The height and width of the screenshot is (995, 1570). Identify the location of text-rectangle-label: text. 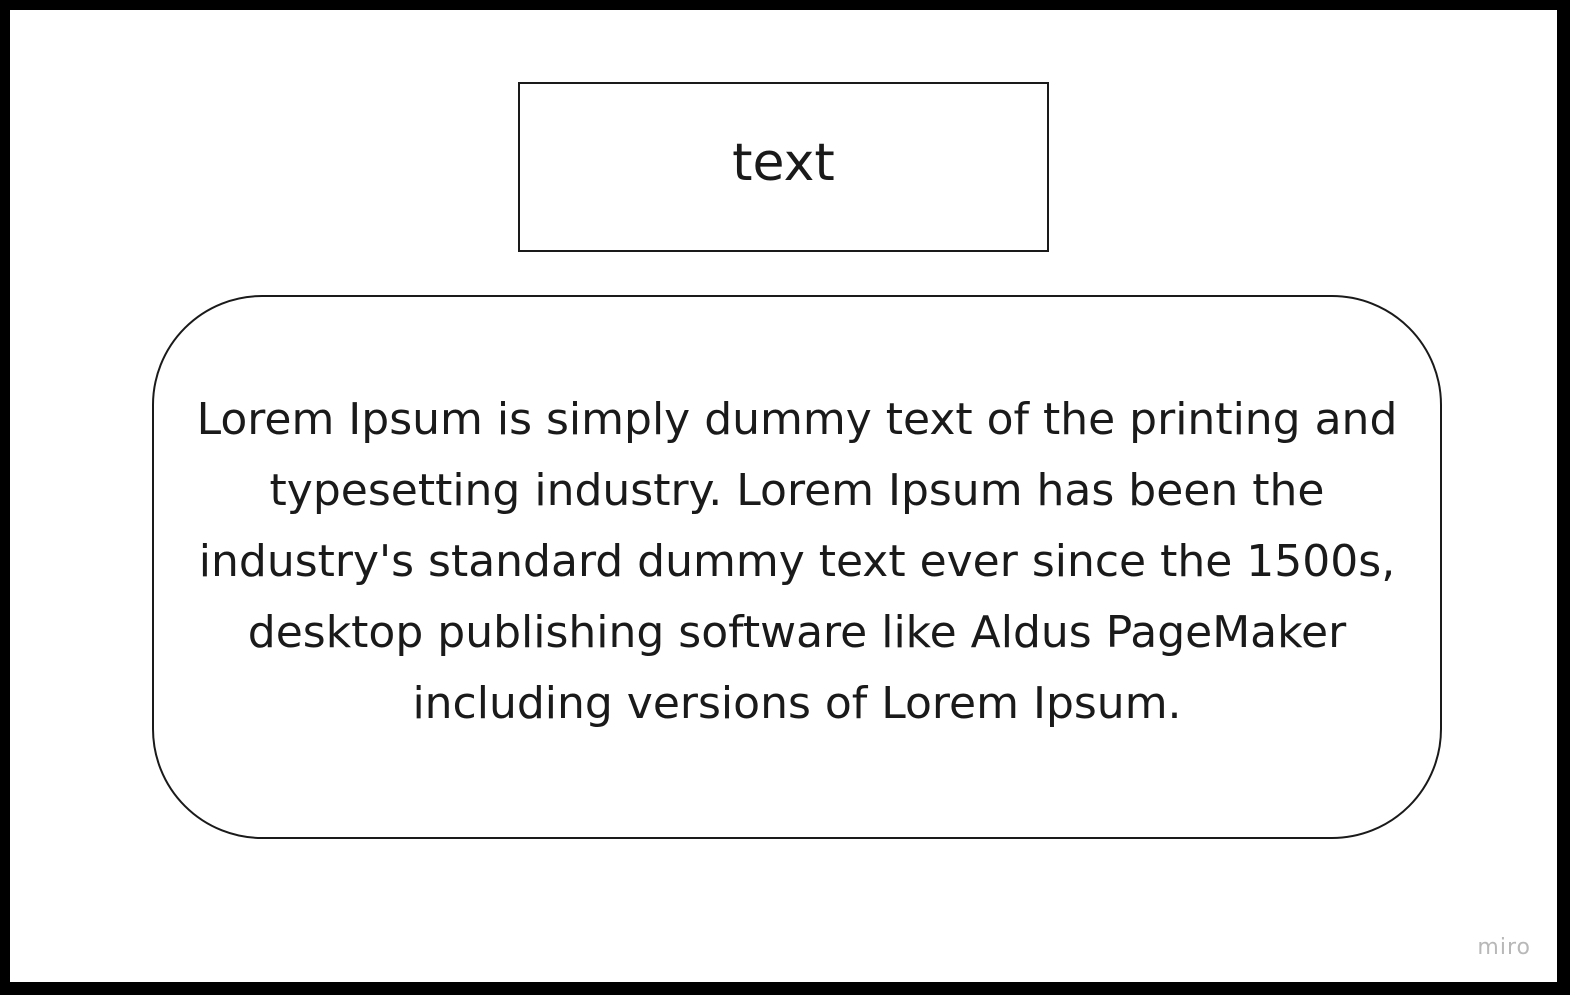
(783, 163).